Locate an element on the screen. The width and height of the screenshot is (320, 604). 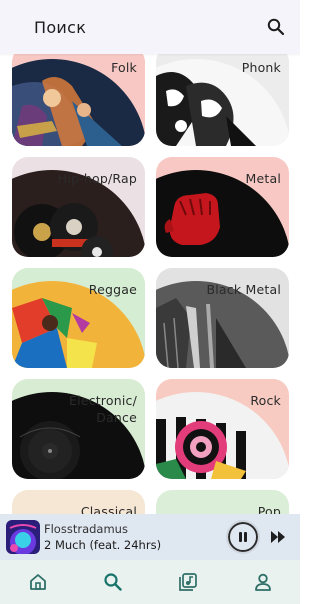
genre-label: Electronic/ Dance is located at coordinates (102, 409).